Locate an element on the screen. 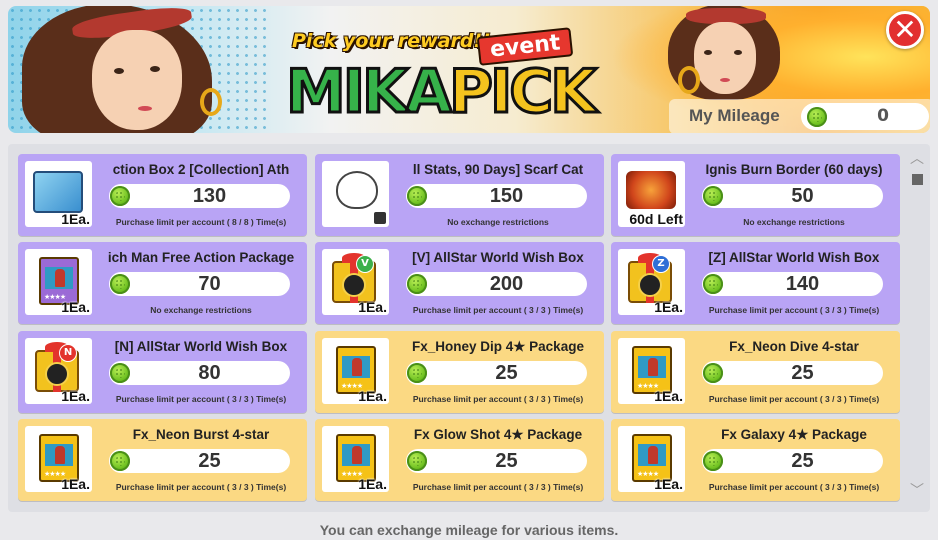 Image resolution: width=938 pixels, height=540 pixels. scrollbar: ︿ ﹀ is located at coordinates (917, 325).